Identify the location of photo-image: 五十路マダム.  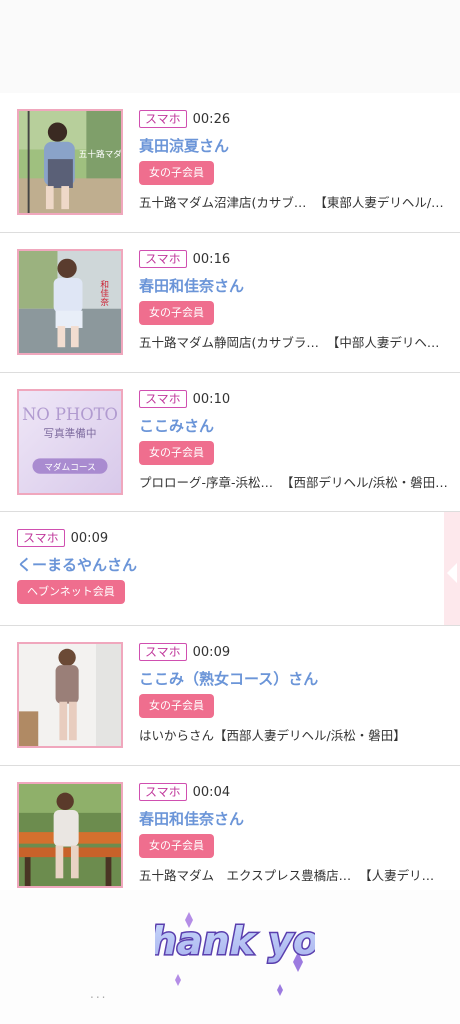
(70, 162).